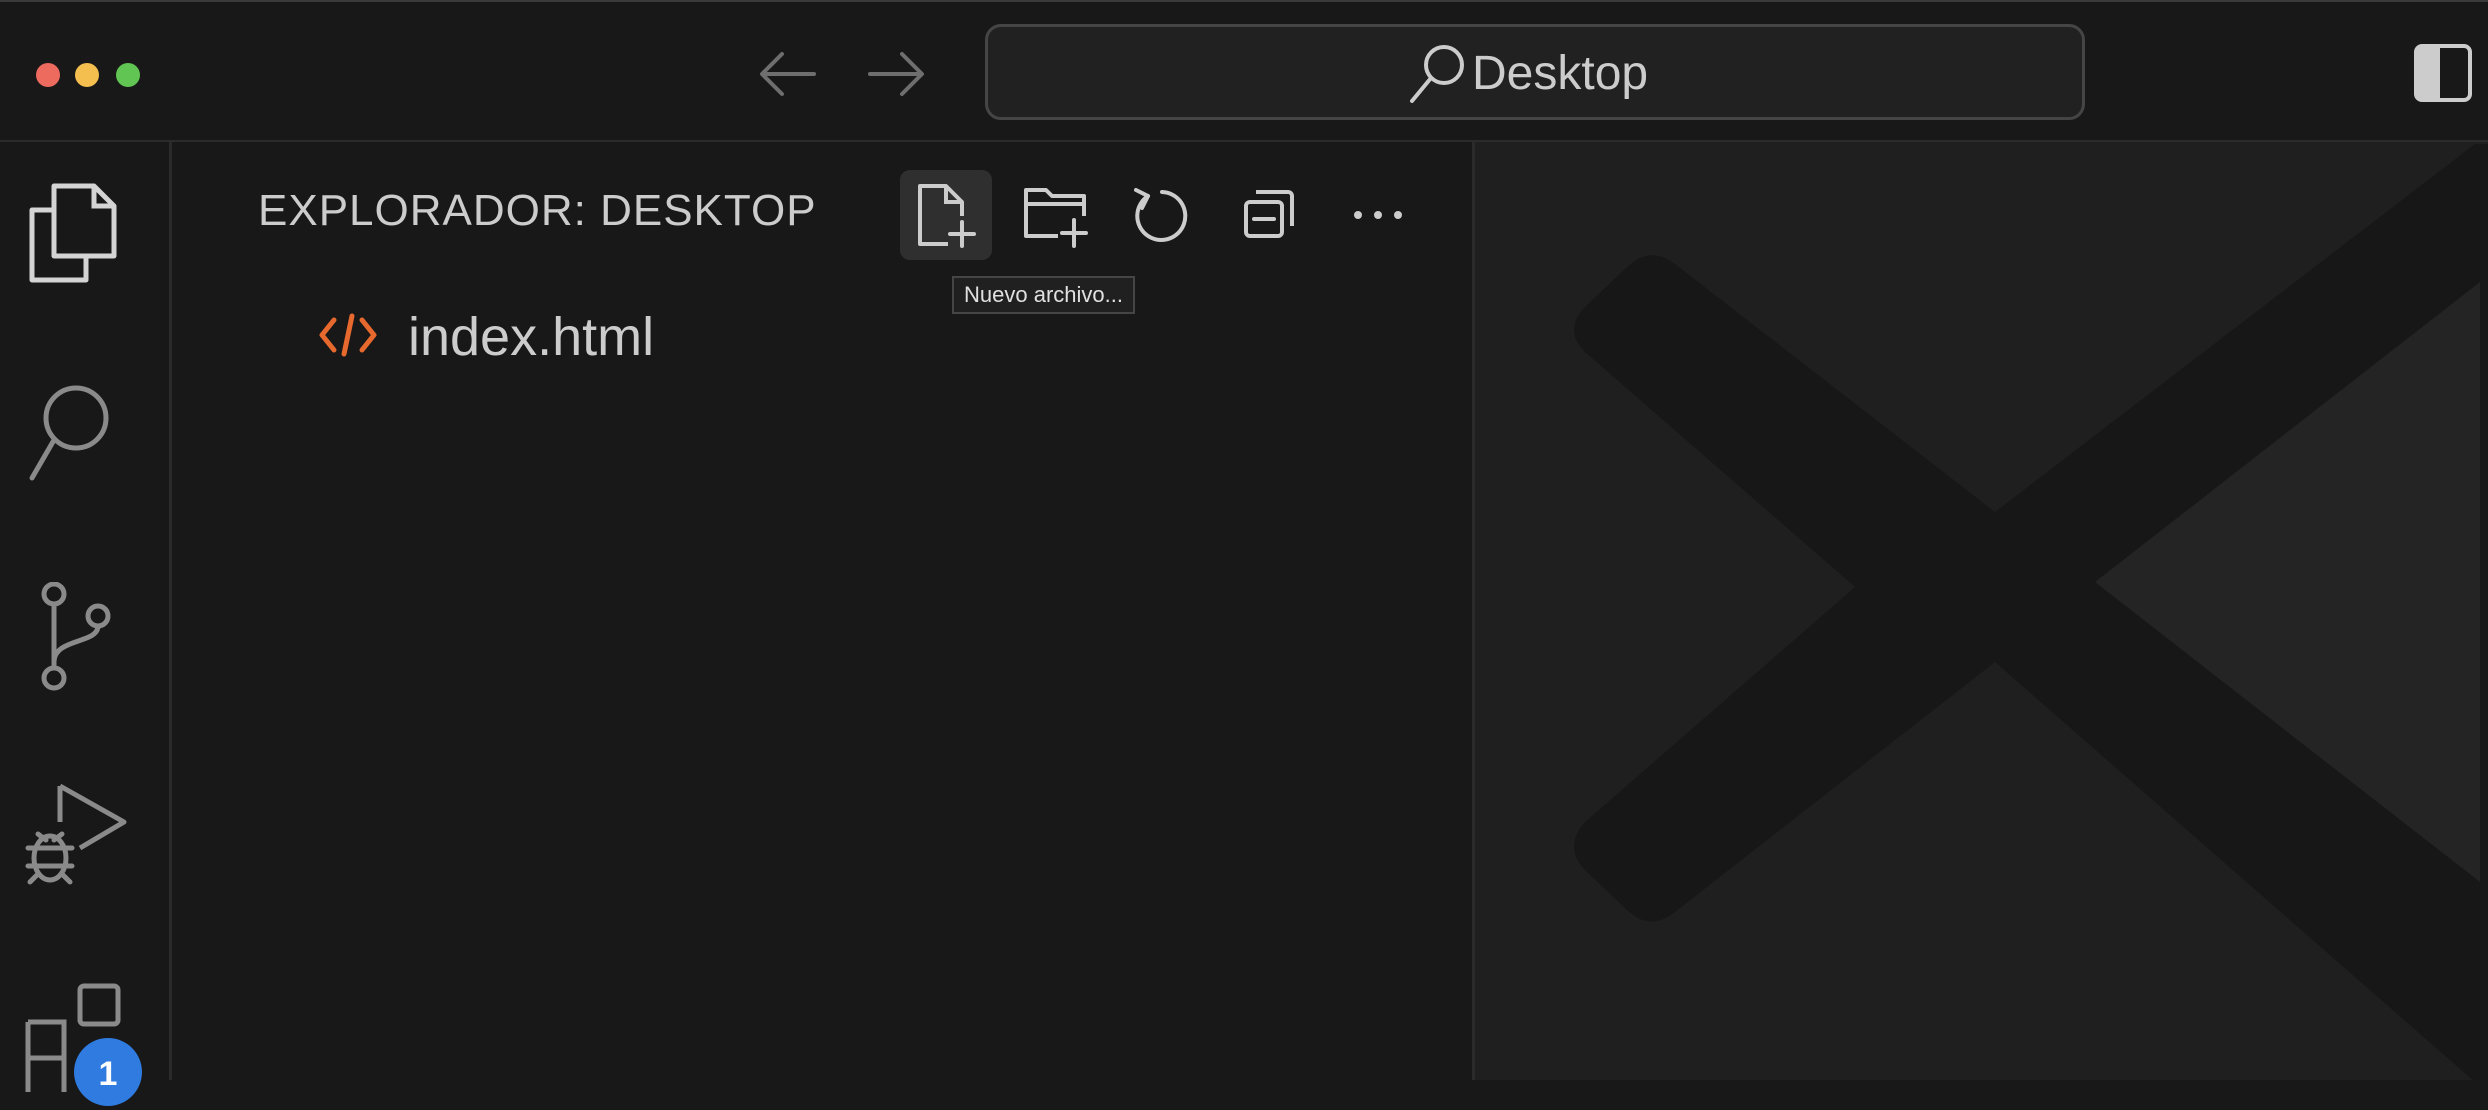  I want to click on zoom-window-button, so click(128, 75).